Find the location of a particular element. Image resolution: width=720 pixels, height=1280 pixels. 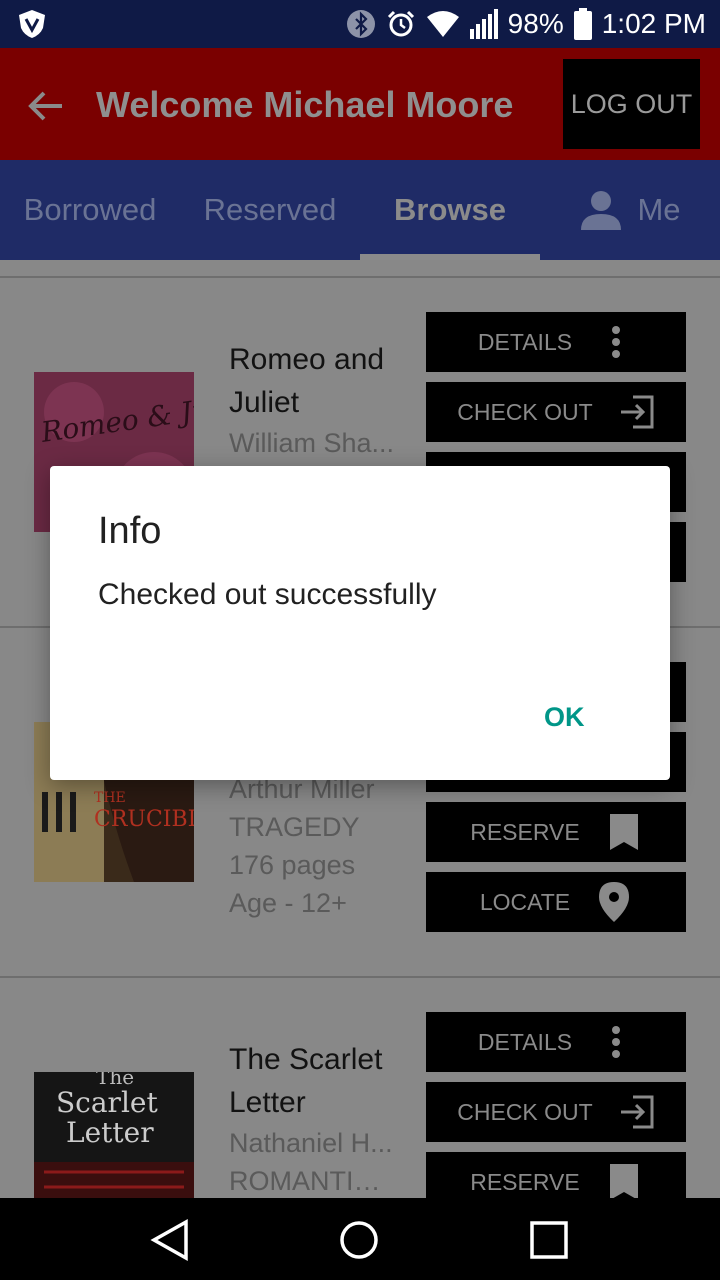

recents-nav-icon is located at coordinates (549, 1240).